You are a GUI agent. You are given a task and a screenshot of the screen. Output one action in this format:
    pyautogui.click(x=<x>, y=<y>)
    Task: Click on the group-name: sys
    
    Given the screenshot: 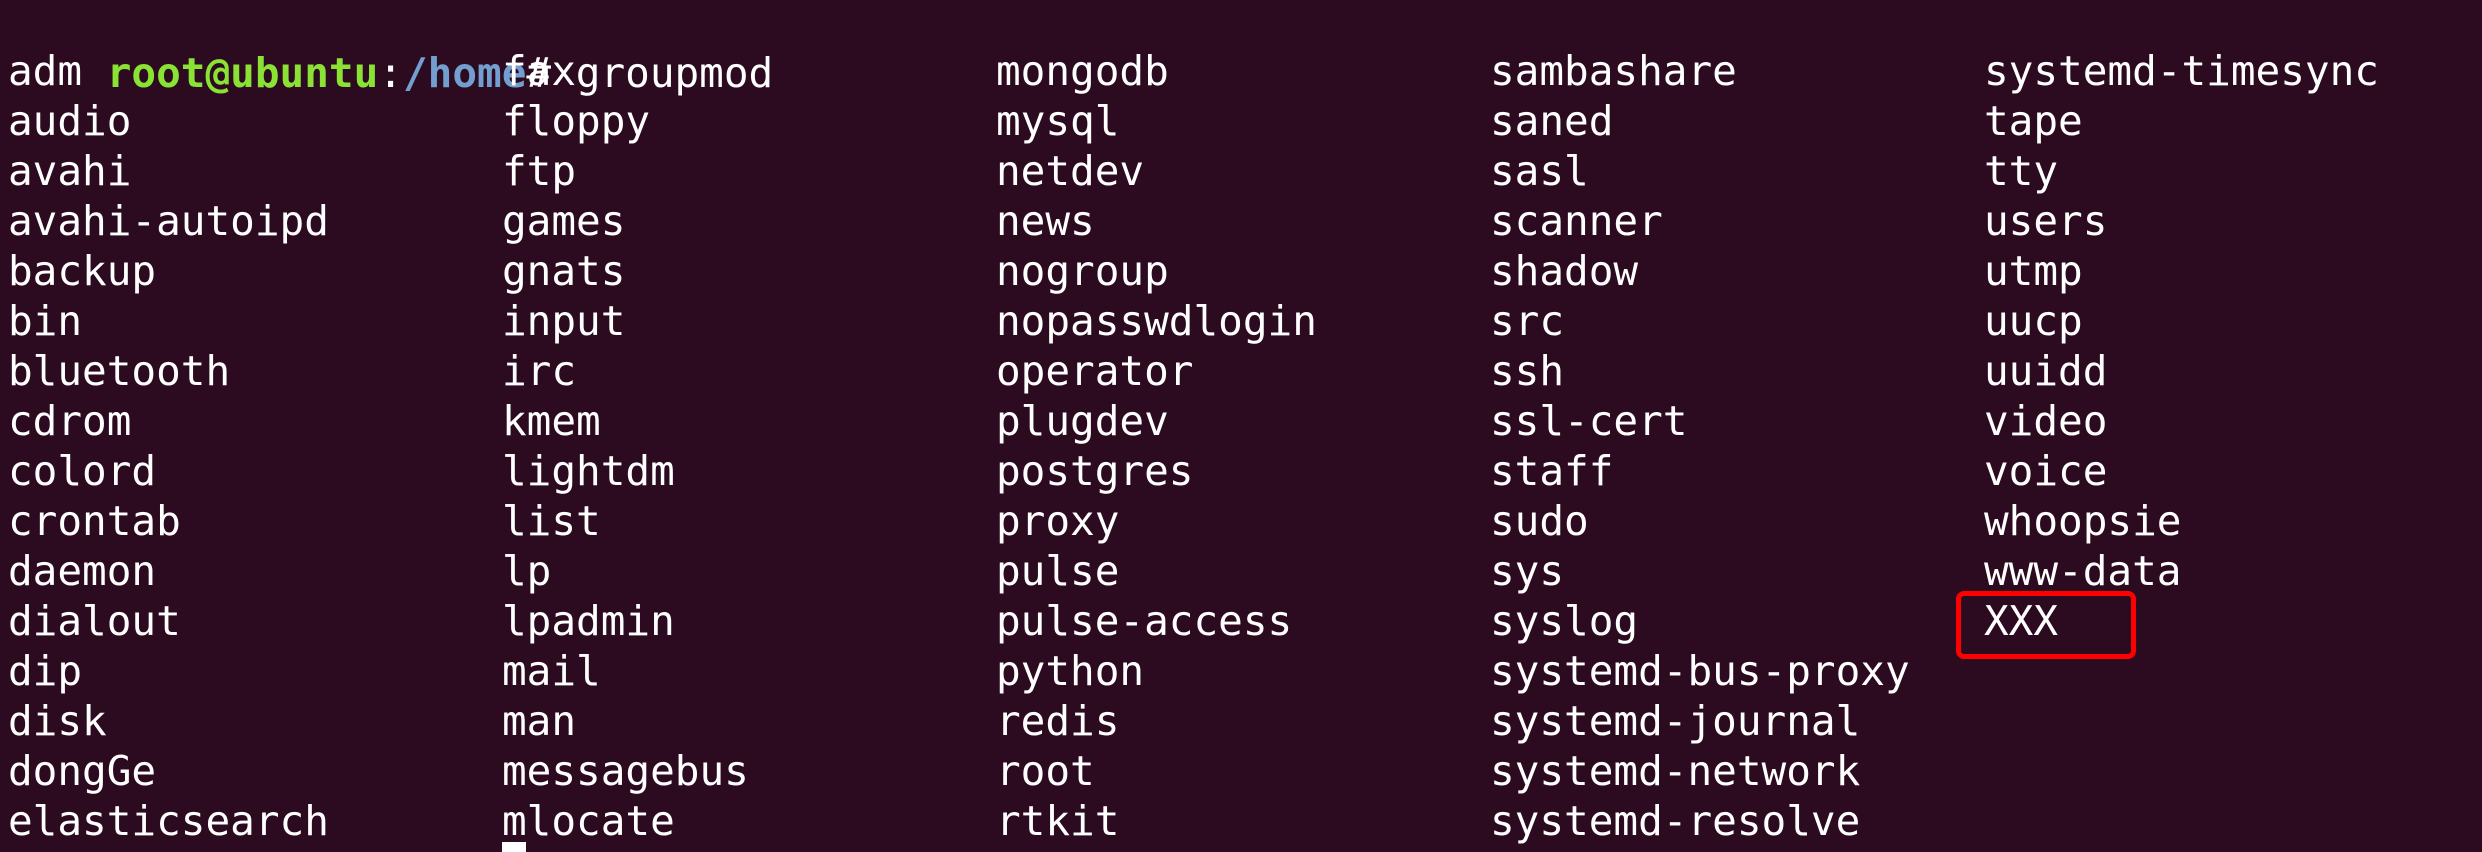 What is the action you would take?
    pyautogui.click(x=1527, y=571)
    